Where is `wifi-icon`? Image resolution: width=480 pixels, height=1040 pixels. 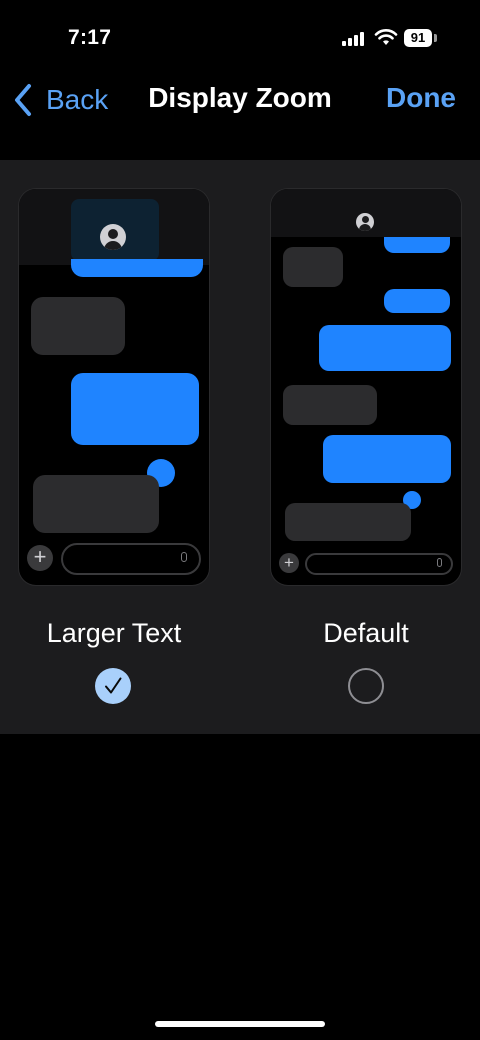 wifi-icon is located at coordinates (386, 37).